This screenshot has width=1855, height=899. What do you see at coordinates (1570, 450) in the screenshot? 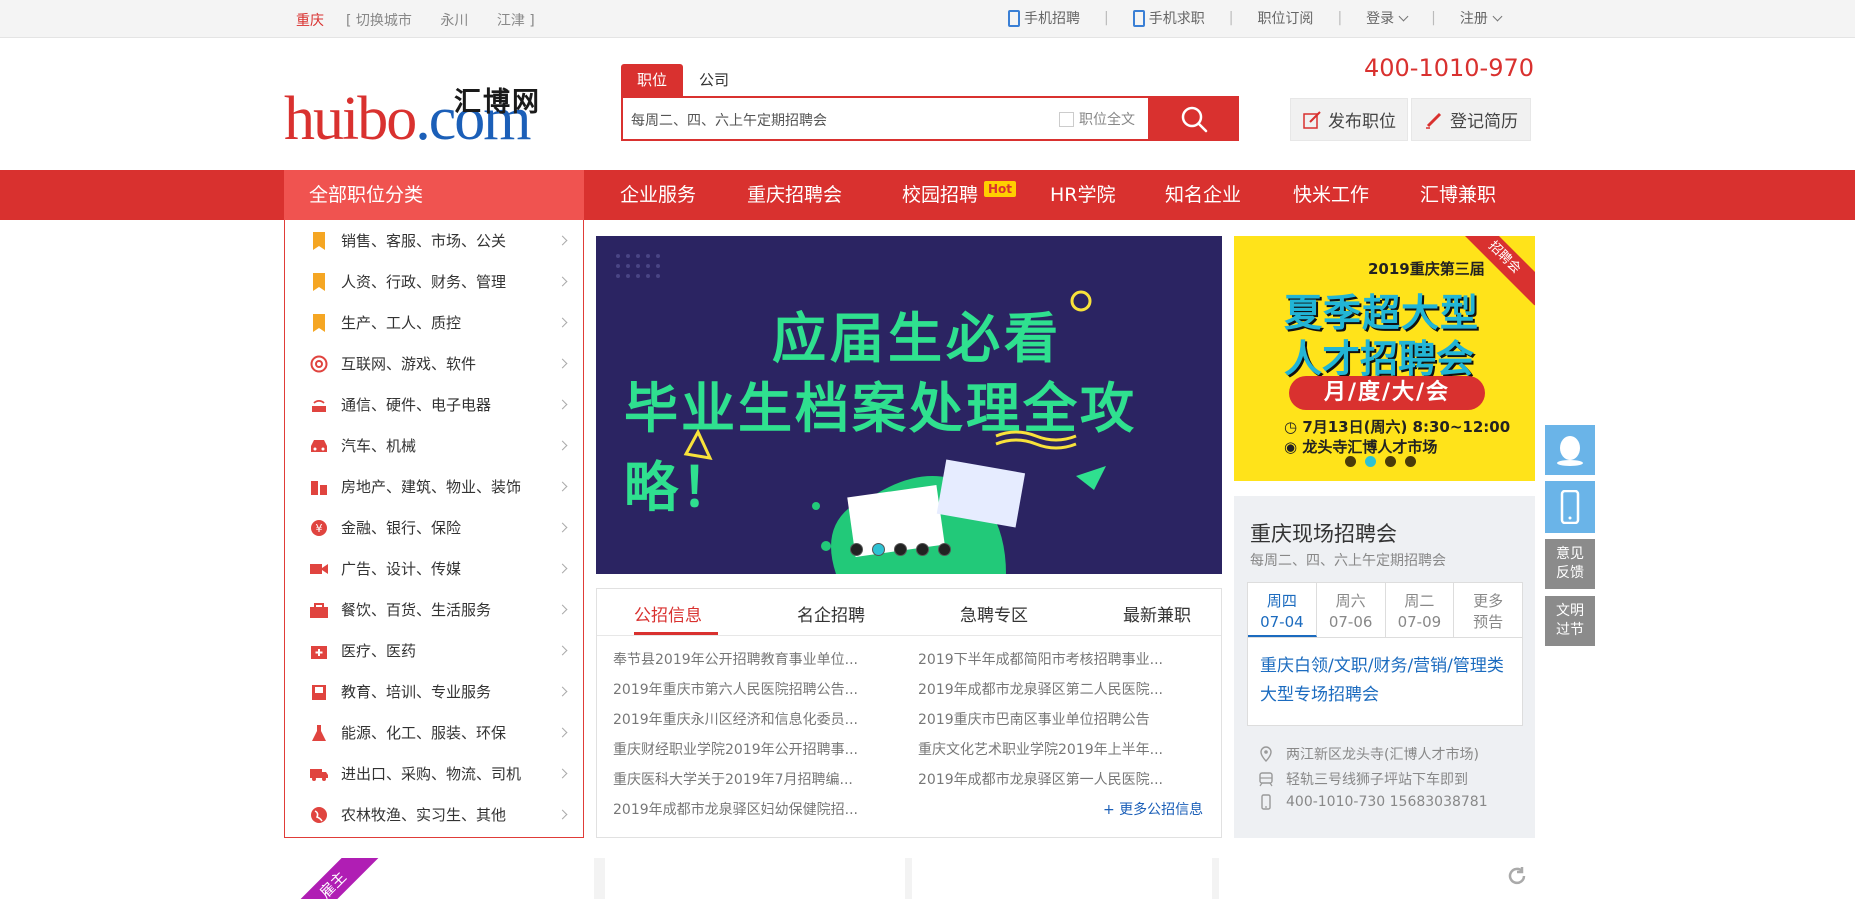
I see `qq-button` at bounding box center [1570, 450].